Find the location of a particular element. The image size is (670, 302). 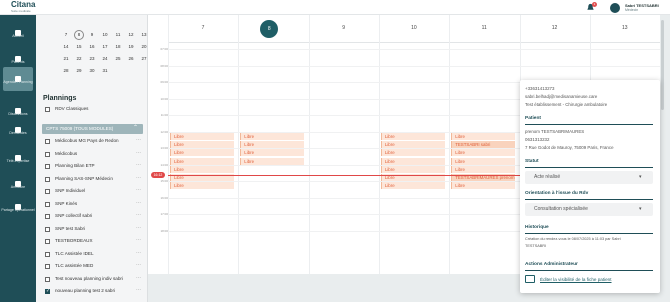

scrollbar is located at coordinates (662, 65).